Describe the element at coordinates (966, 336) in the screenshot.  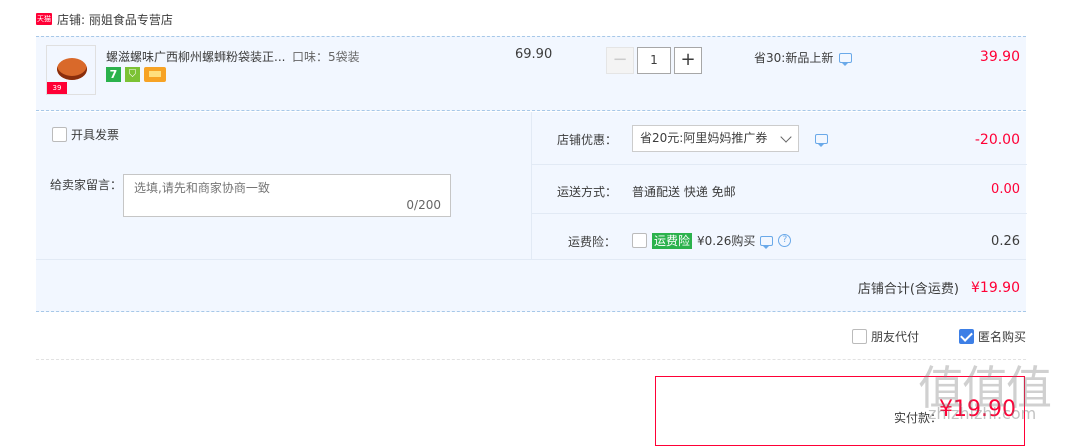
I see `anonymous-checkbox` at that location.